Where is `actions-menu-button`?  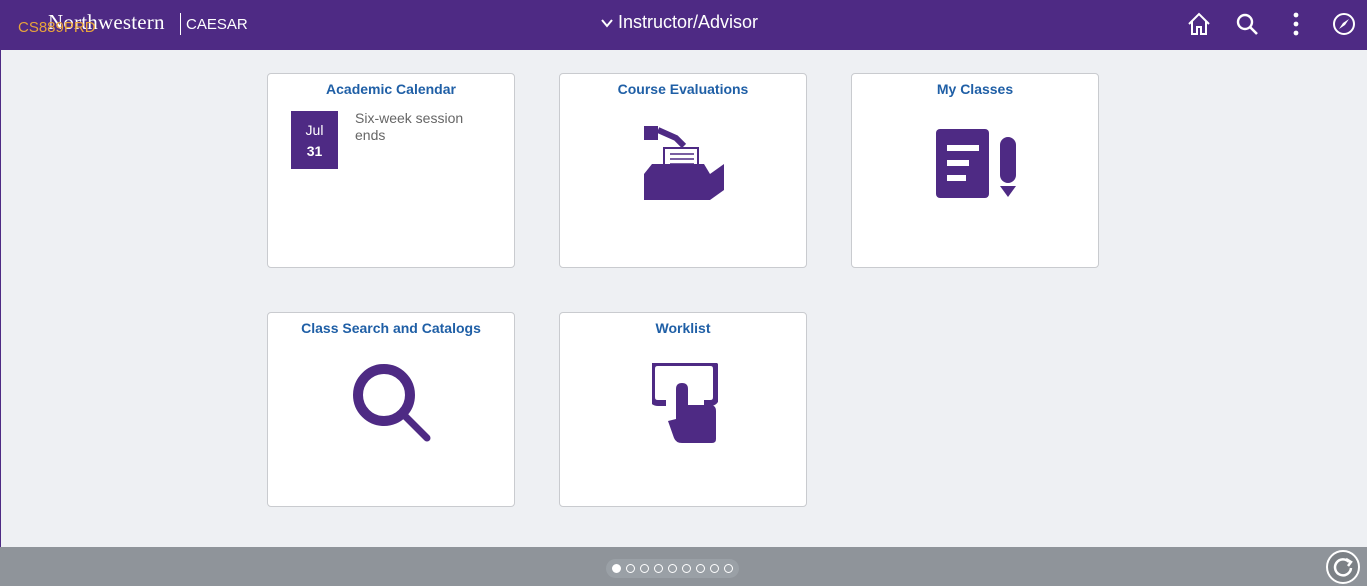 actions-menu-button is located at coordinates (1296, 24).